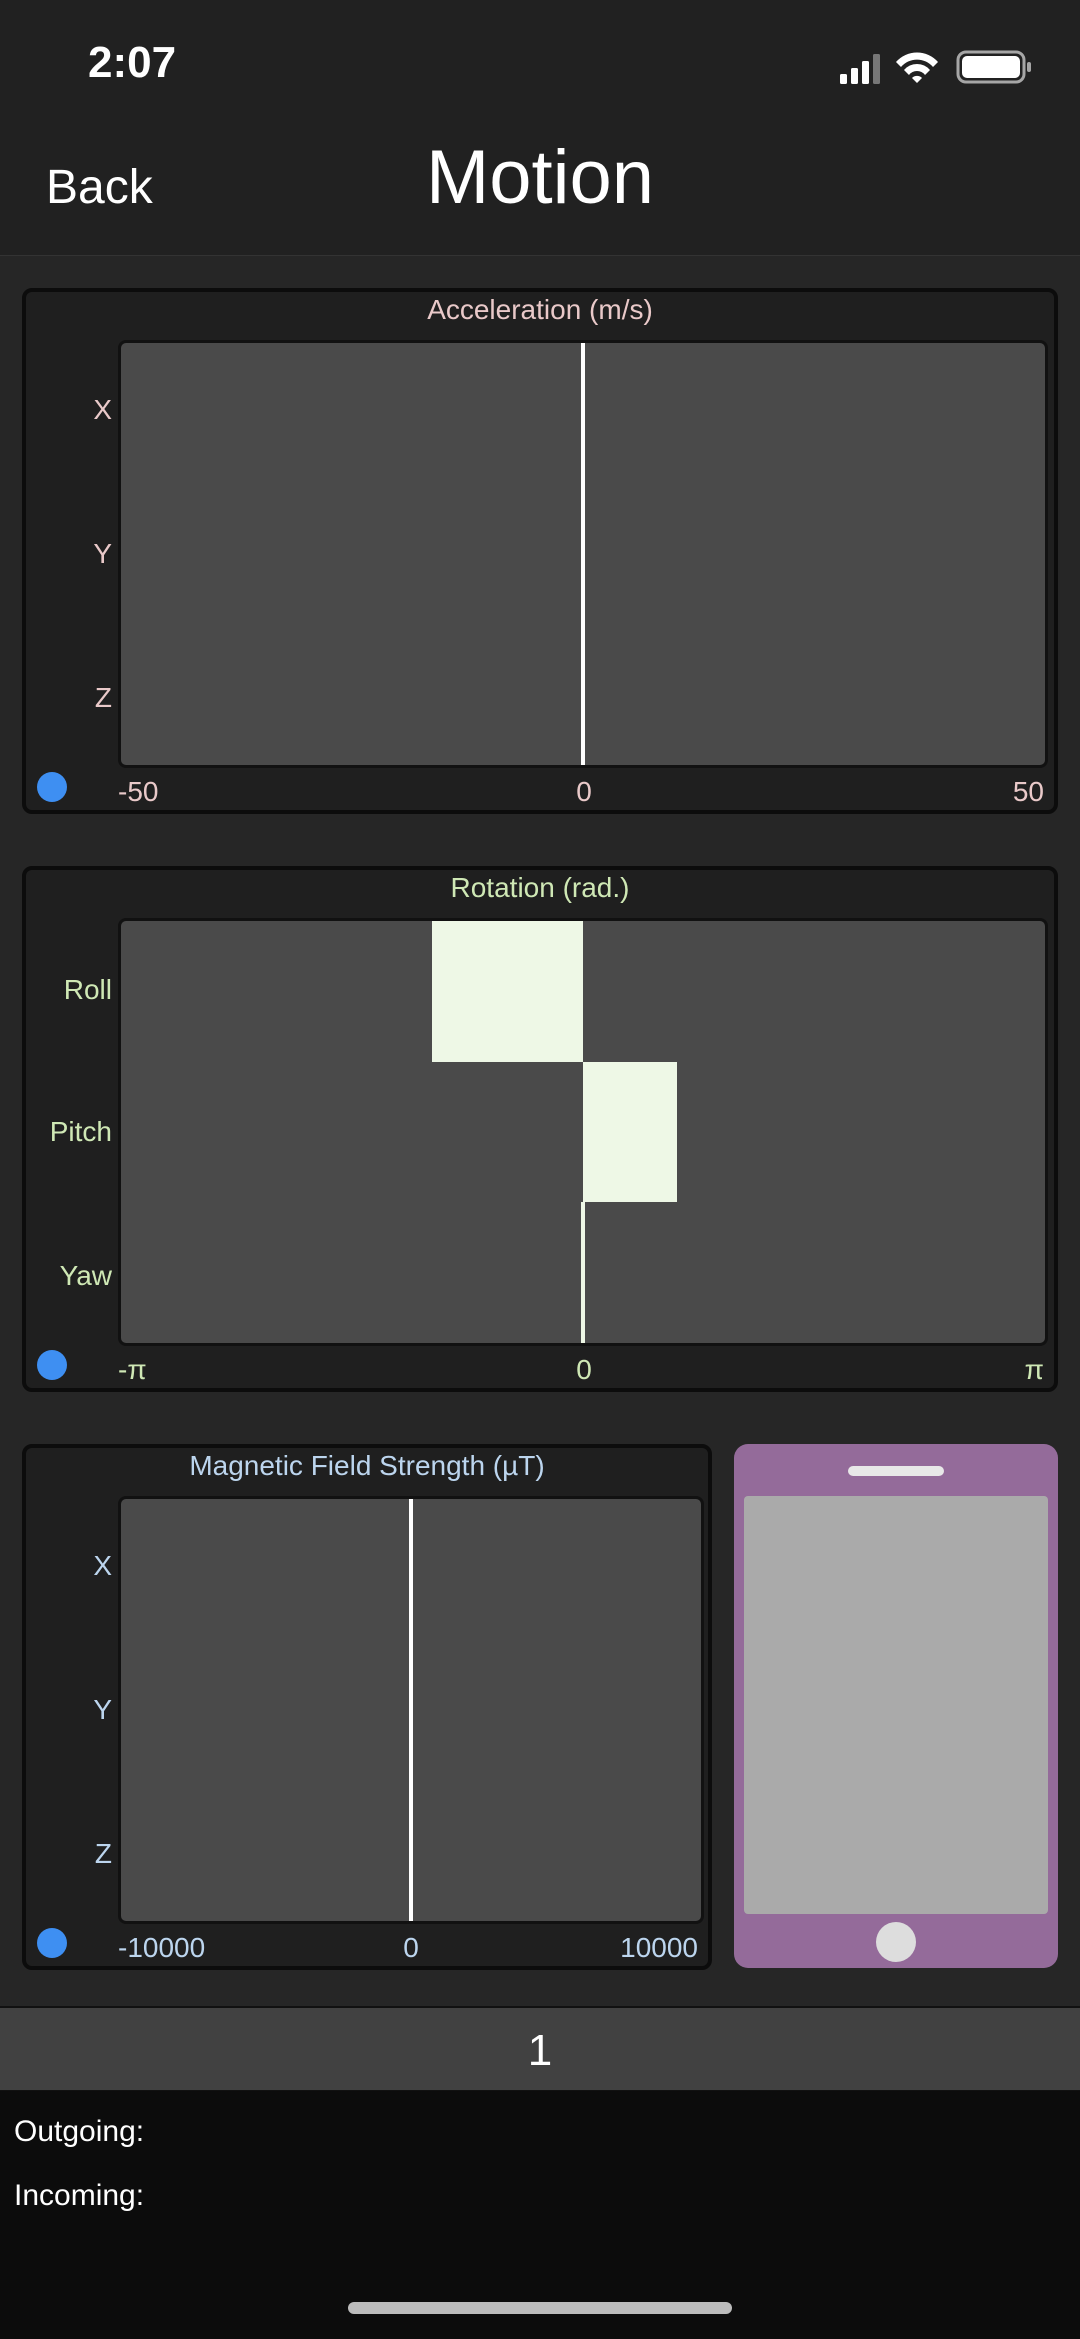 The height and width of the screenshot is (2339, 1080). Describe the element at coordinates (102, 1709) in the screenshot. I see `magnetic-row-label: Y` at that location.